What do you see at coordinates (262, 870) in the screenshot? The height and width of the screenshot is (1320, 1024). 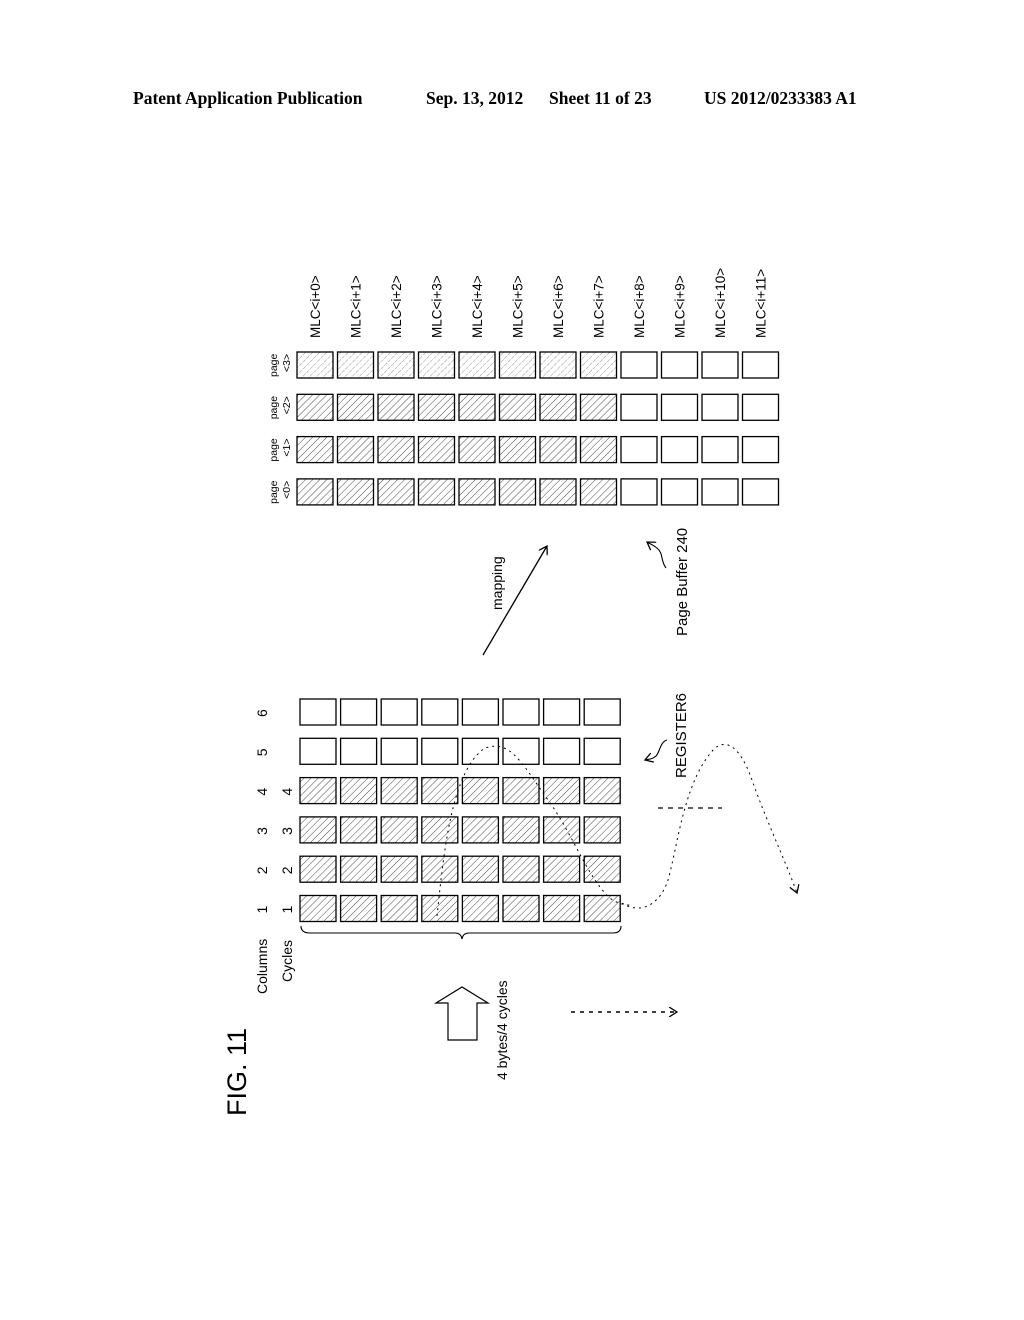 I see `register-column-number: 2` at bounding box center [262, 870].